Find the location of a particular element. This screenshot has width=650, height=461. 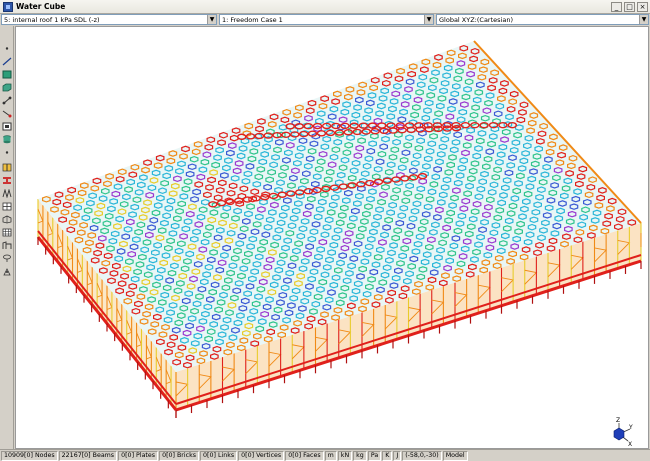

beam-property-icon is located at coordinates (7, 180).